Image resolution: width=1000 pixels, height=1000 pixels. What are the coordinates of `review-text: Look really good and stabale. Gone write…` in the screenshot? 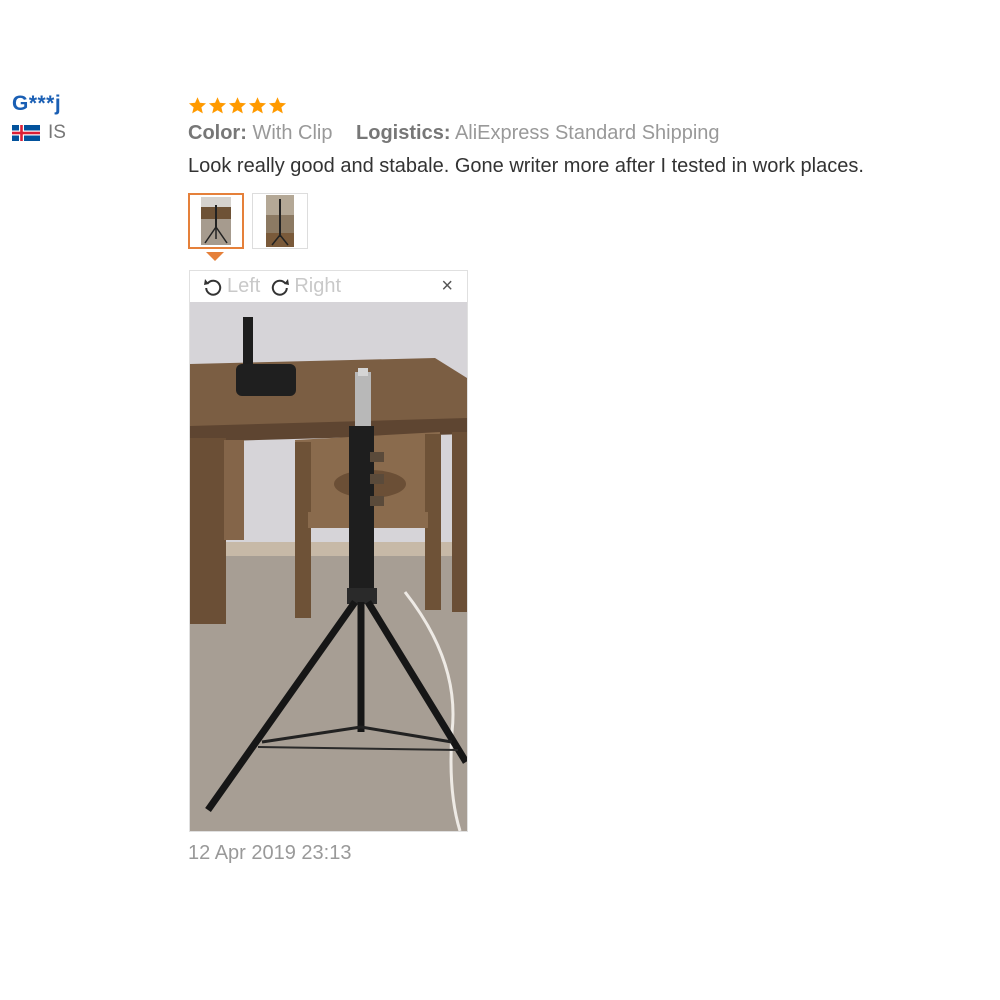 It's located at (526, 166).